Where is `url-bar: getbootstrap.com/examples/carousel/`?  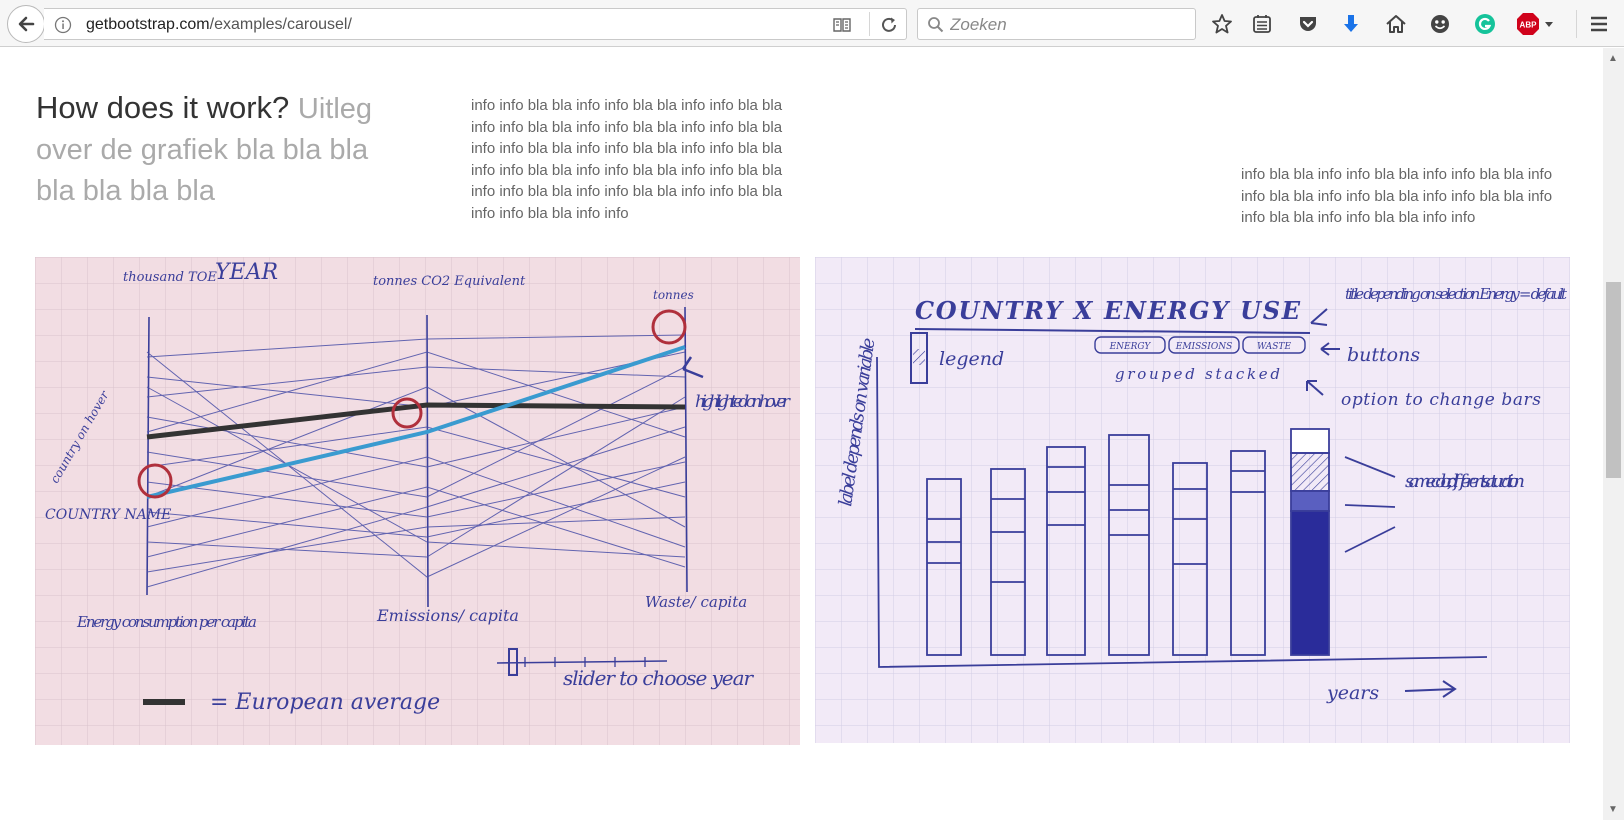
url-bar: getbootstrap.com/examples/carousel/ is located at coordinates (475, 24).